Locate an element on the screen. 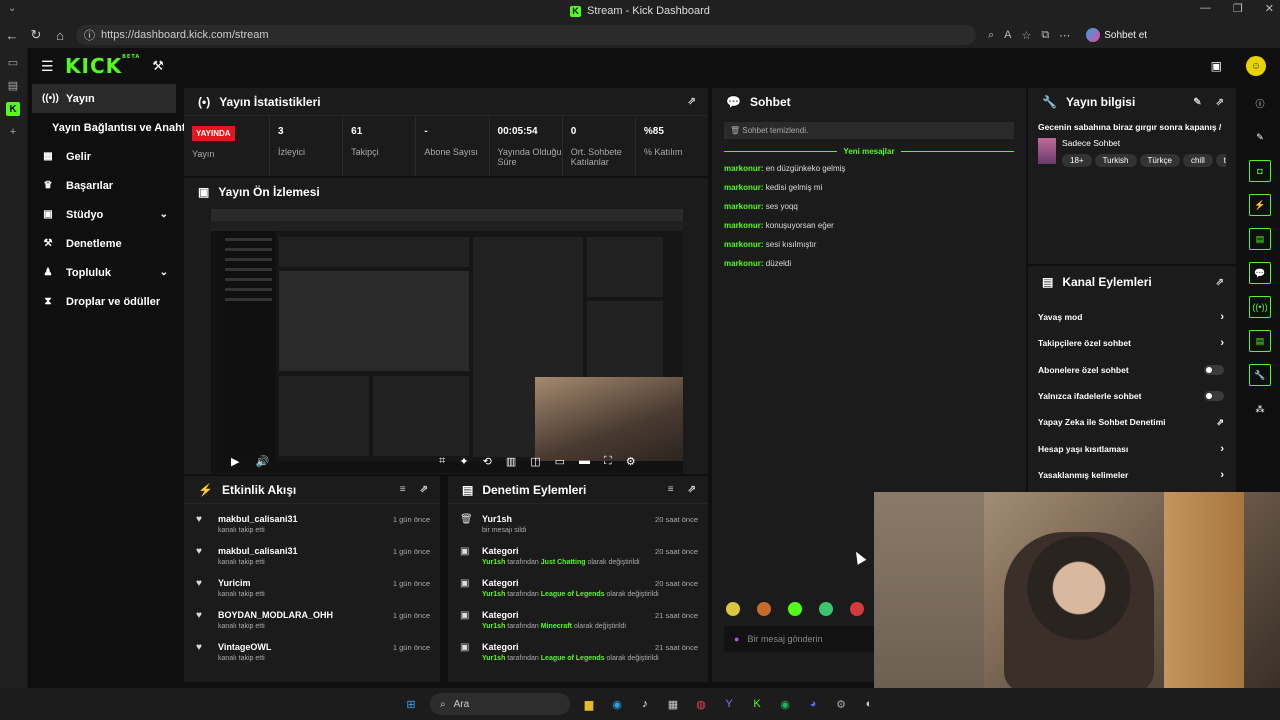  maximize-icon: ❐ is located at coordinates (1238, 8).